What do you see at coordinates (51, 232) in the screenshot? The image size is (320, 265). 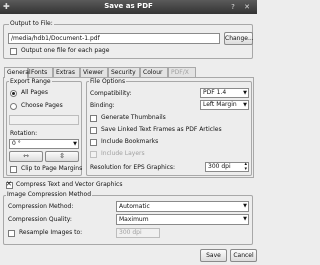 I see `resample-label: Resample Images to:` at bounding box center [51, 232].